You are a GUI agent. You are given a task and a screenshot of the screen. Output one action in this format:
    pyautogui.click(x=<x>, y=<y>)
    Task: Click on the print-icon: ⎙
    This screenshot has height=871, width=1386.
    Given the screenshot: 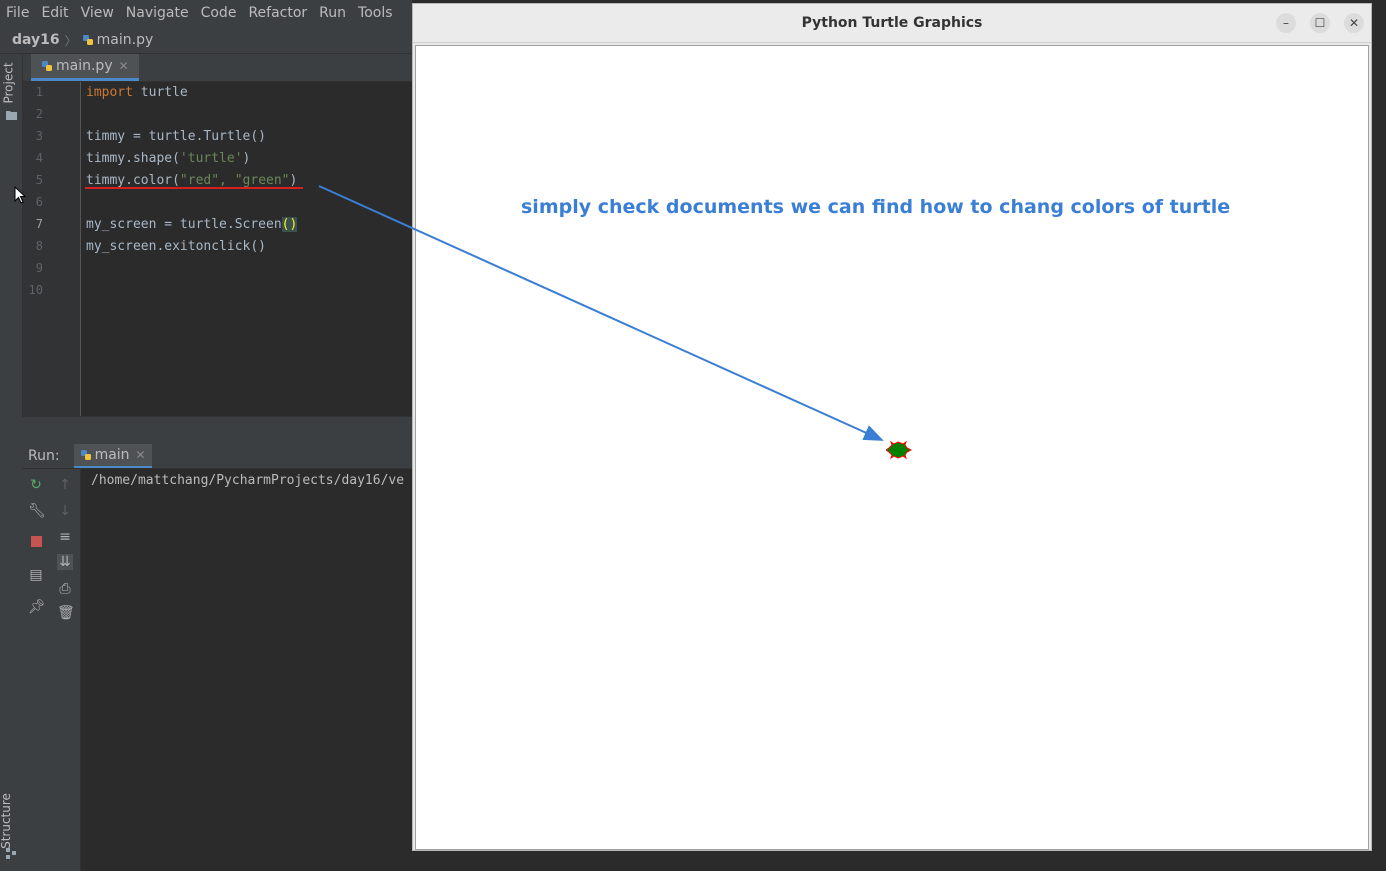 What is the action you would take?
    pyautogui.click(x=65, y=589)
    